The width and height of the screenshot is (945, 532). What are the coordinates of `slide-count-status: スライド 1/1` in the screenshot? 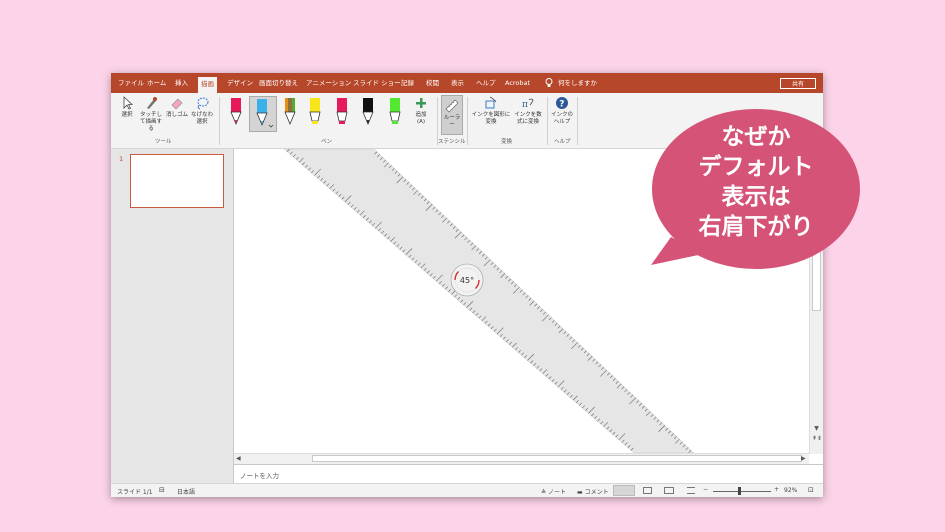 It's located at (135, 492).